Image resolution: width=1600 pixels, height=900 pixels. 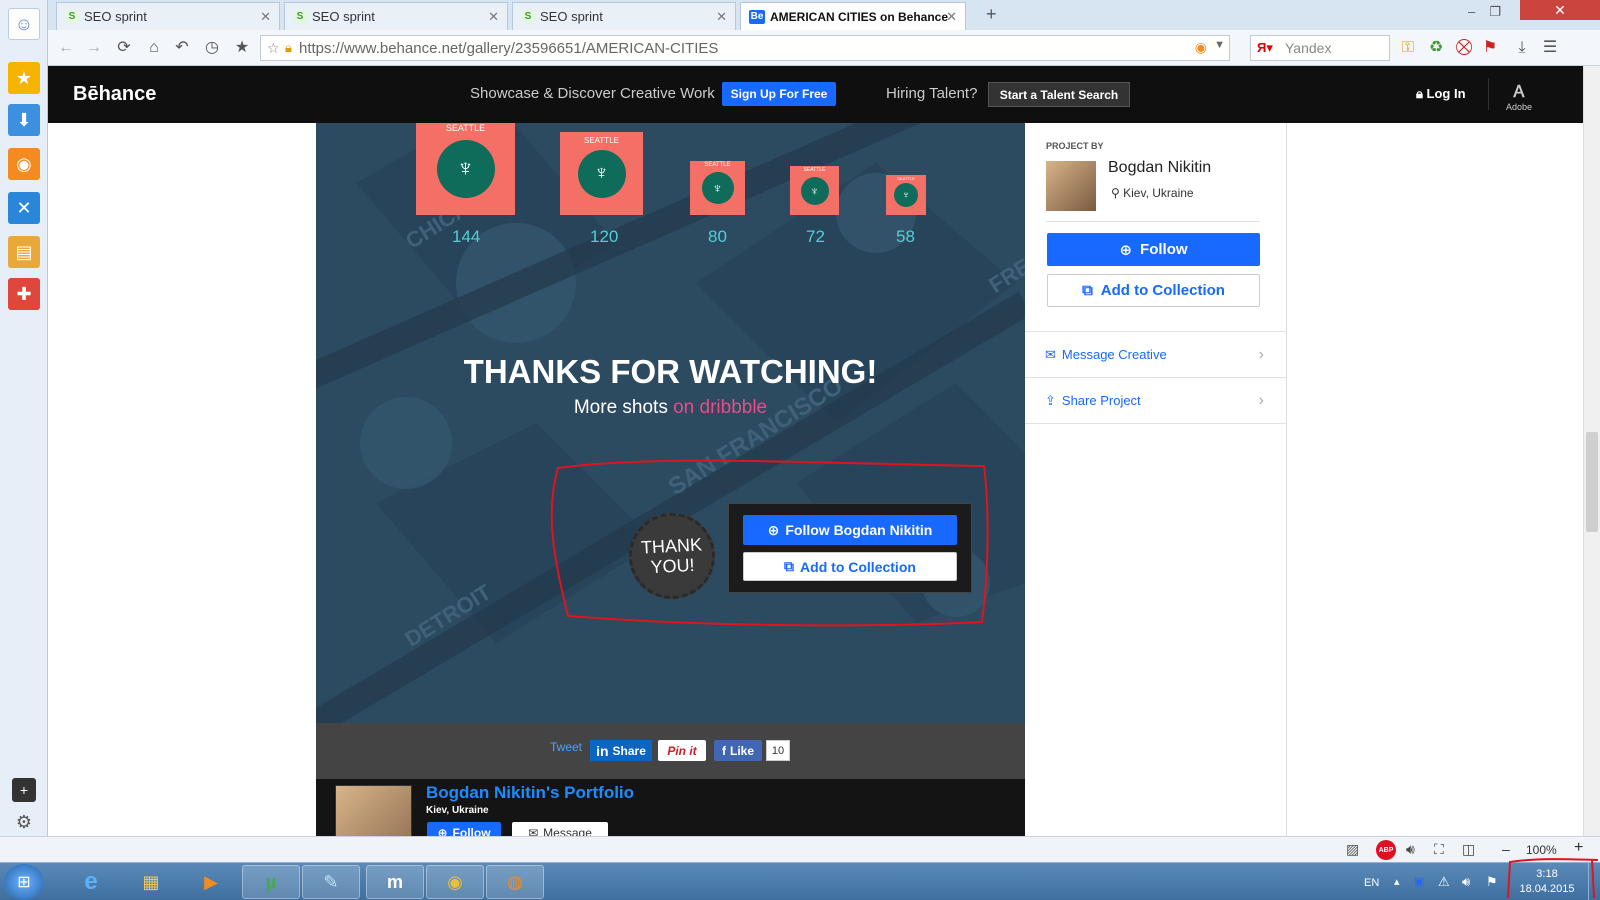 I want to click on portfolio-message-button: ✉ Message, so click(x=560, y=829).